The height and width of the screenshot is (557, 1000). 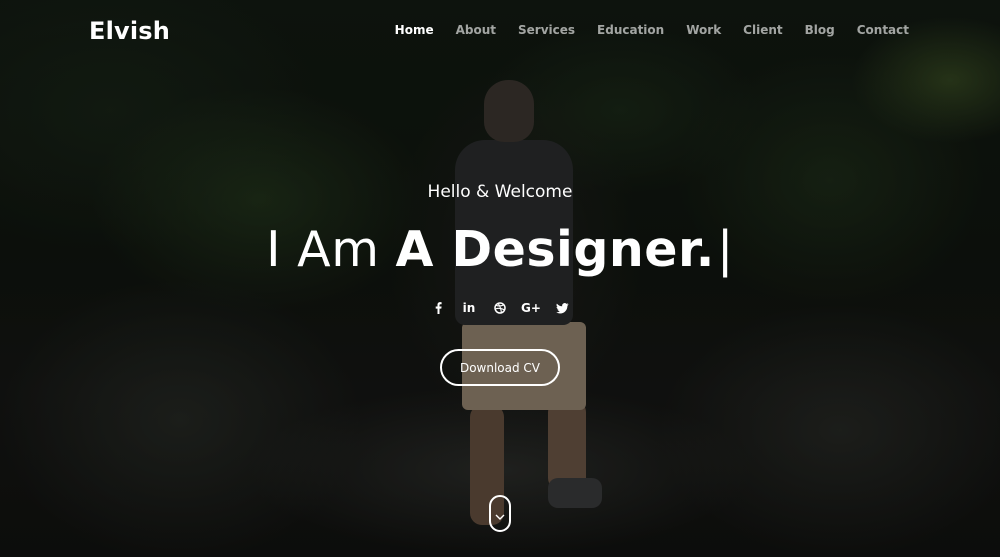 I want to click on hero-greeting: Hello & Welcome, so click(x=500, y=192).